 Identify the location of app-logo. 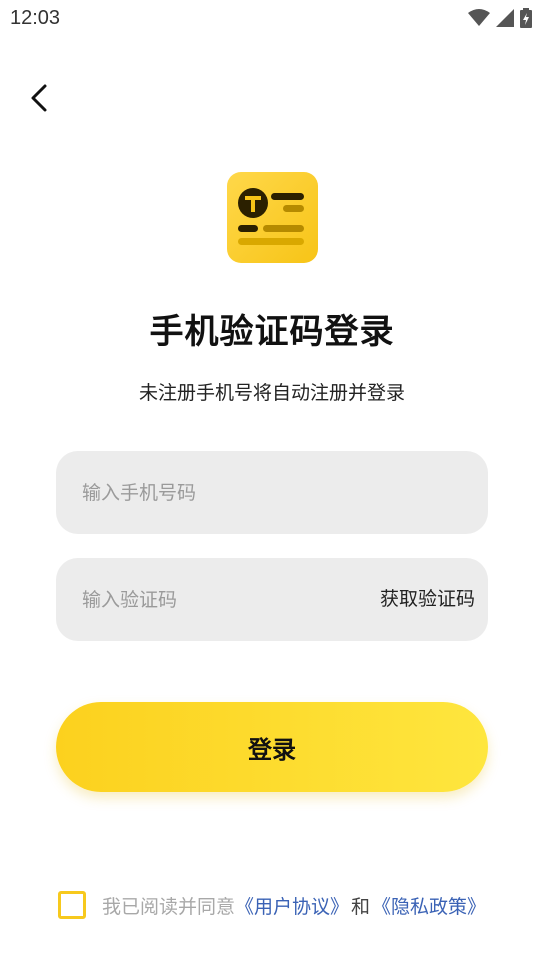
(272, 217).